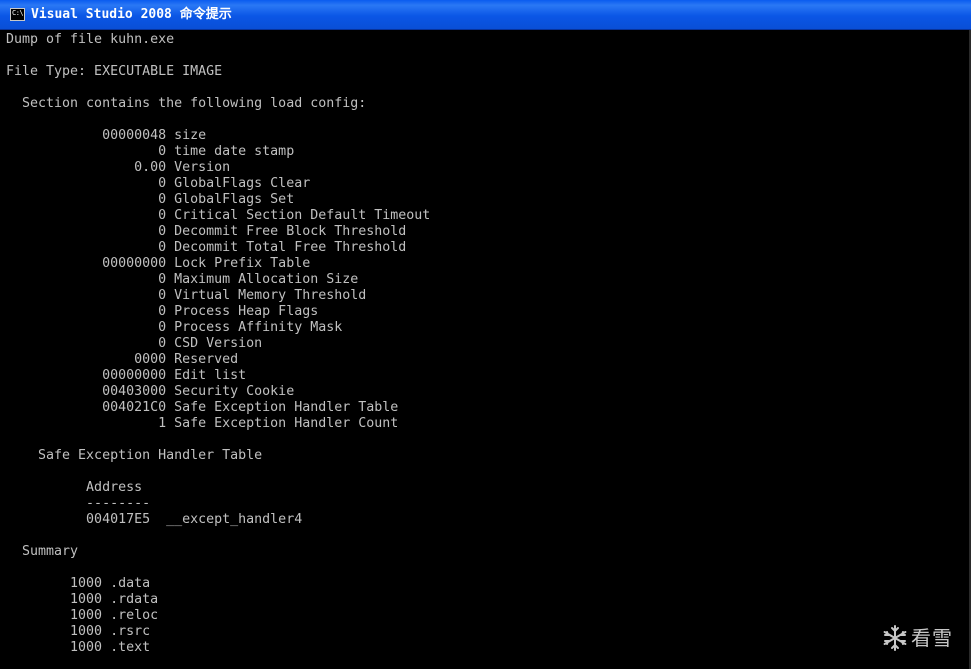 The image size is (971, 669). I want to click on console-line: 0 GlobalFlags Clear, so click(158, 183).